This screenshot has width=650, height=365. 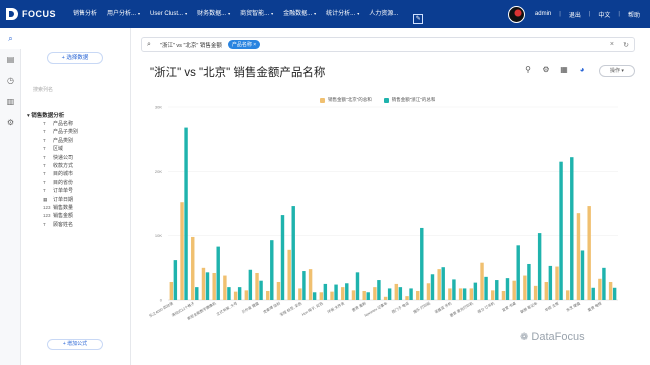 What do you see at coordinates (60, 200) in the screenshot?
I see `field-item: ▦ 订单日期` at bounding box center [60, 200].